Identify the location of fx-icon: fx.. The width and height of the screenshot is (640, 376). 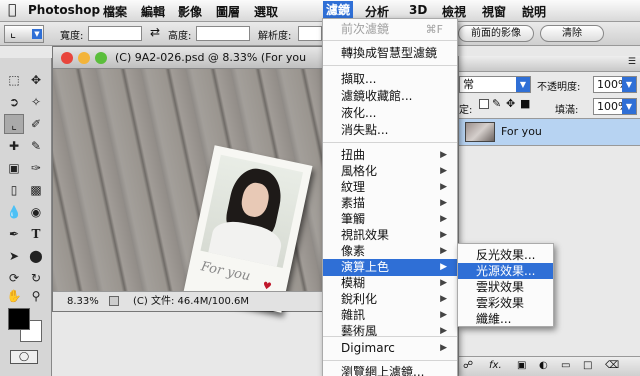
(495, 365).